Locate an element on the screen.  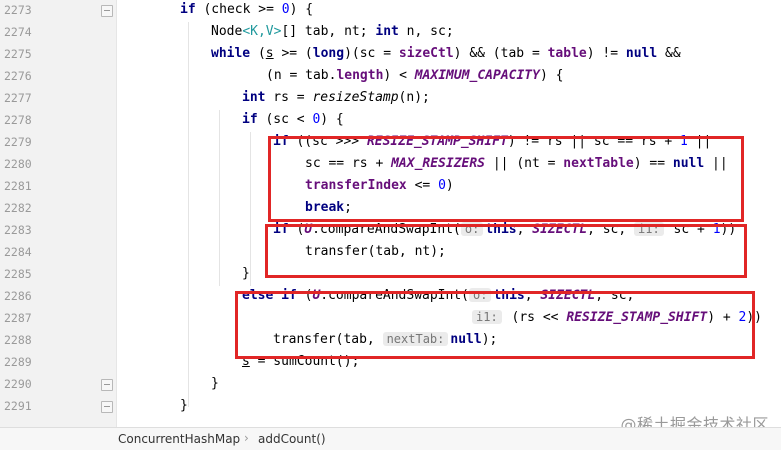
line-number: 2275 is located at coordinates (18, 54).